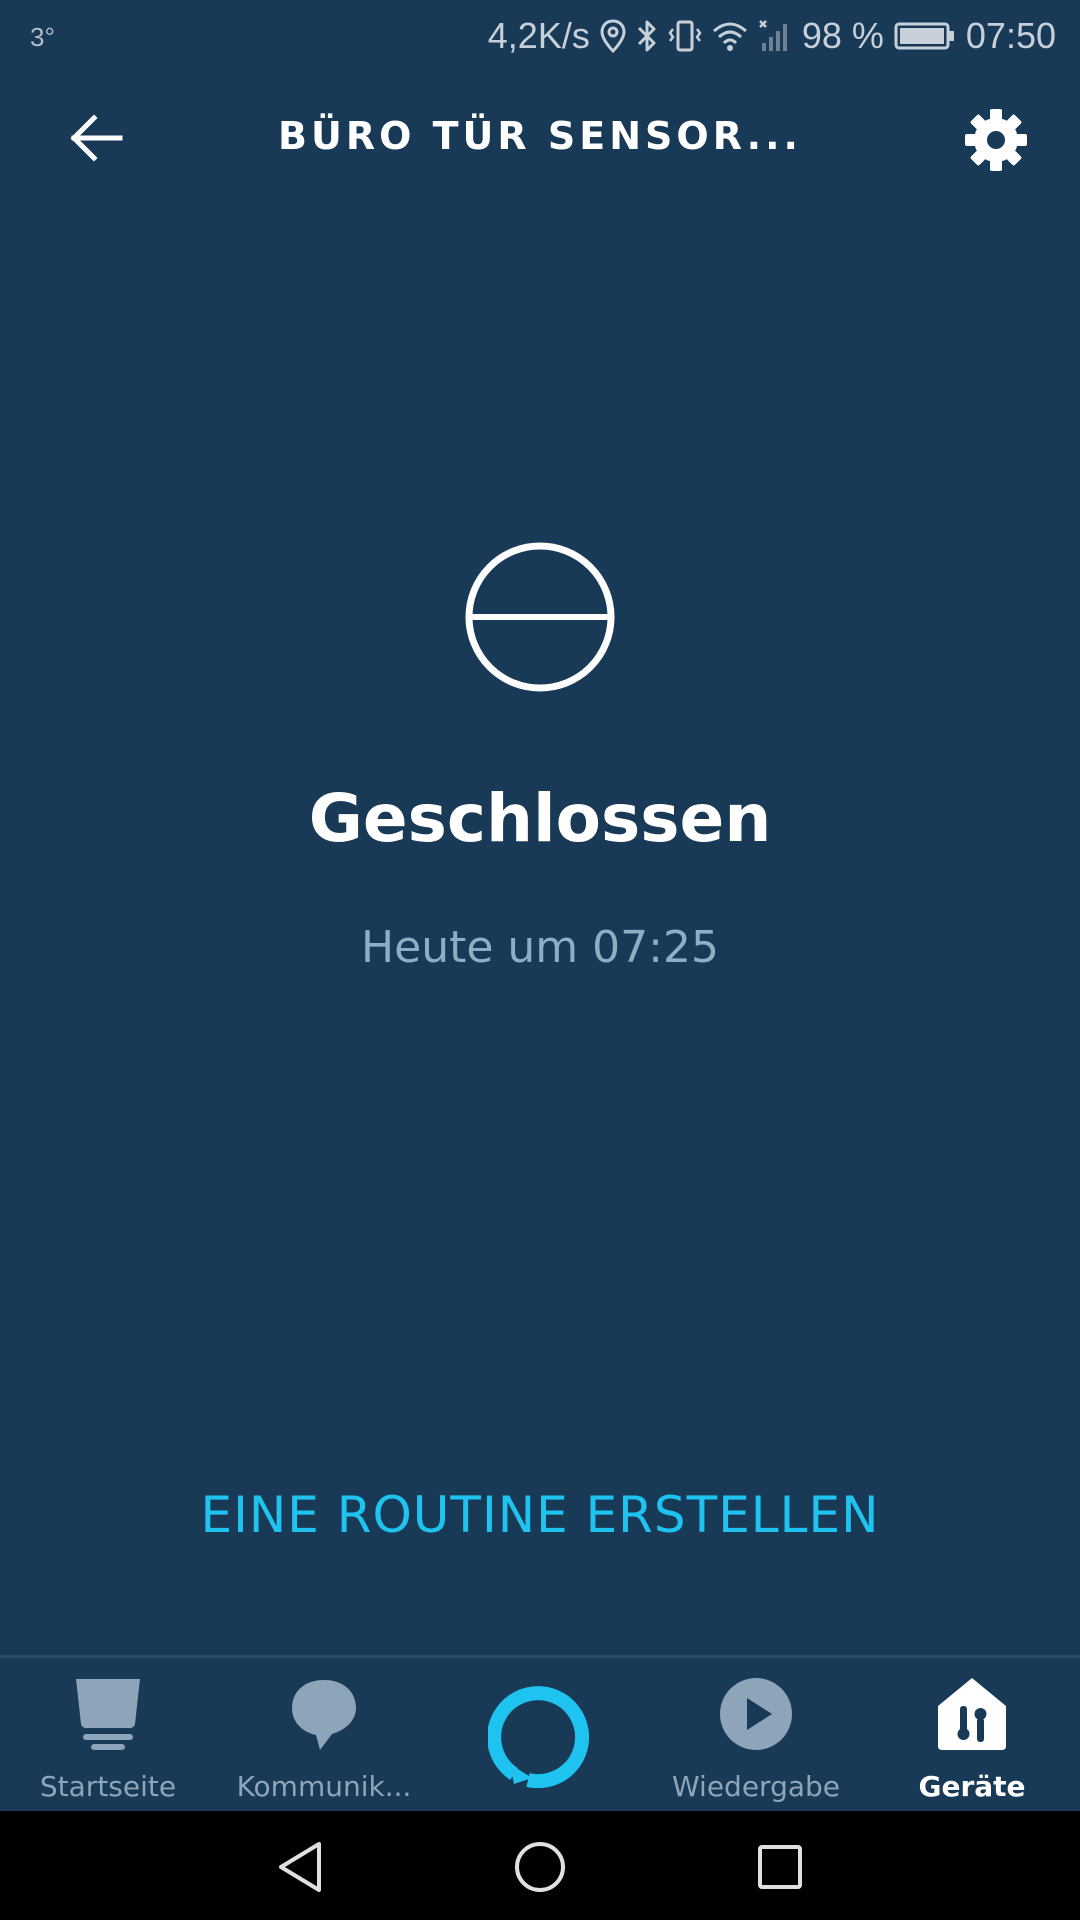 The height and width of the screenshot is (1920, 1080). Describe the element at coordinates (324, 1716) in the screenshot. I see `chat-bubble-icon` at that location.